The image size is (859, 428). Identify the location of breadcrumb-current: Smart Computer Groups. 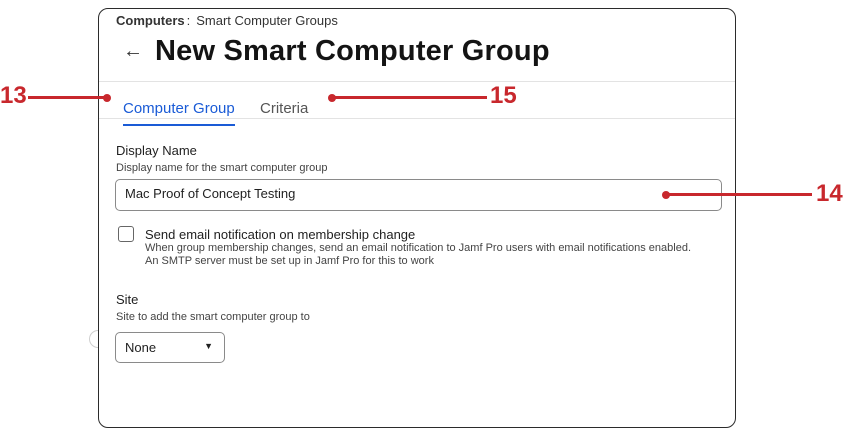
(267, 20).